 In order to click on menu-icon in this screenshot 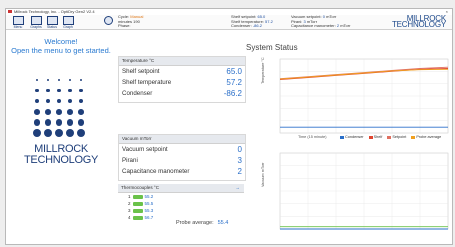, I will do `click(18, 20)`.